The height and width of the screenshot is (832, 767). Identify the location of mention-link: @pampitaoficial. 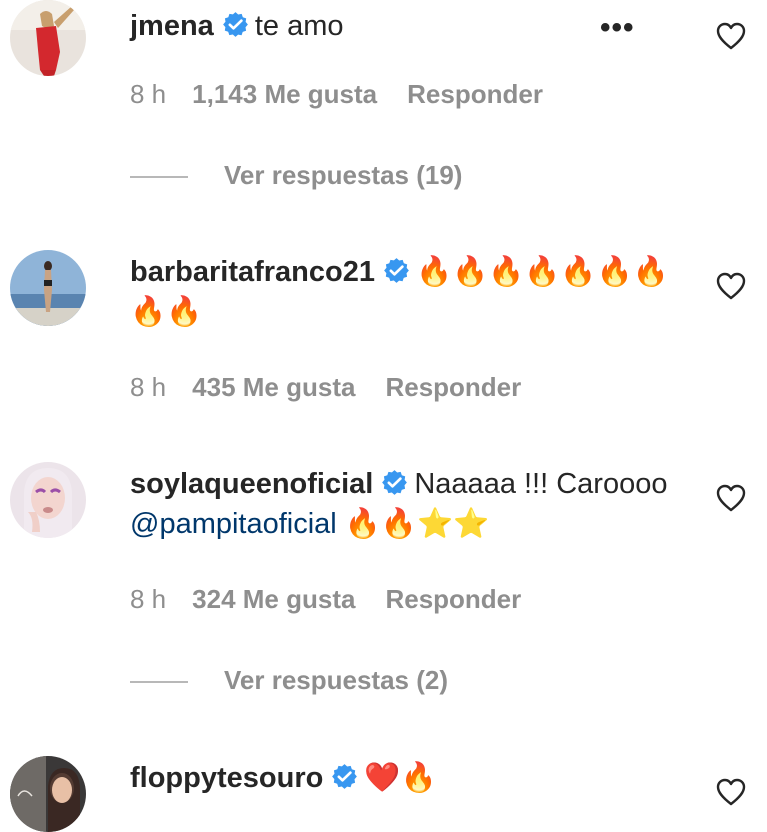
(233, 524).